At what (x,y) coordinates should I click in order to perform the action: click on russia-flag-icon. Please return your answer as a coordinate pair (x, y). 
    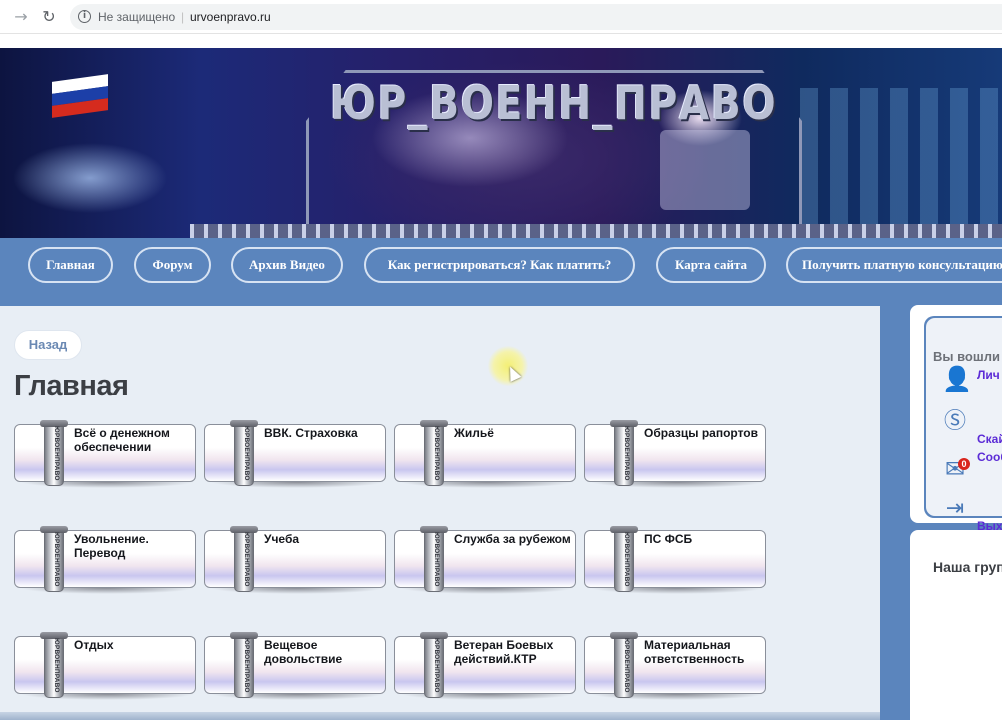
    Looking at the image, I should click on (80, 96).